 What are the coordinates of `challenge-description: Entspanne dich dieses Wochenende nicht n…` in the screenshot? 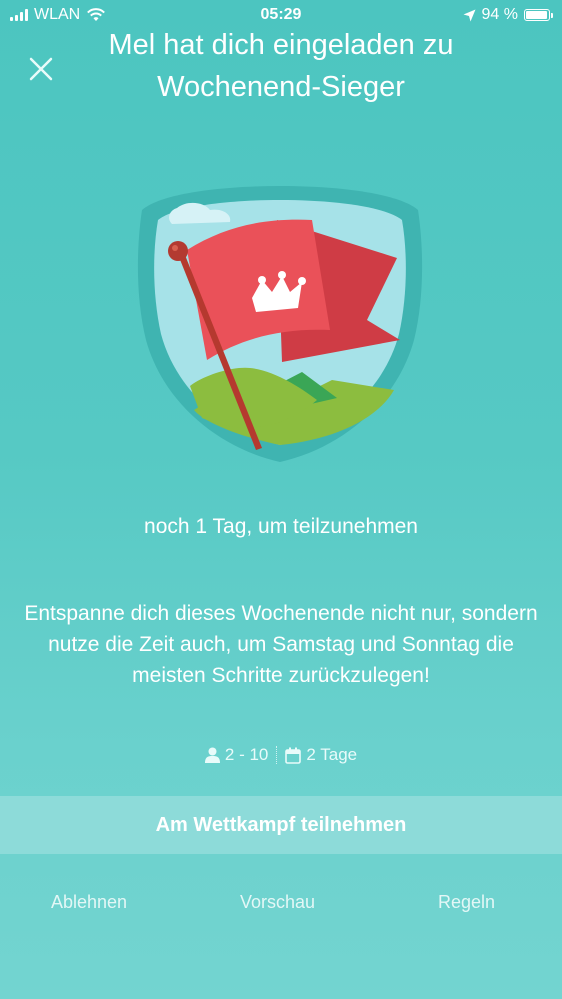 It's located at (281, 644).